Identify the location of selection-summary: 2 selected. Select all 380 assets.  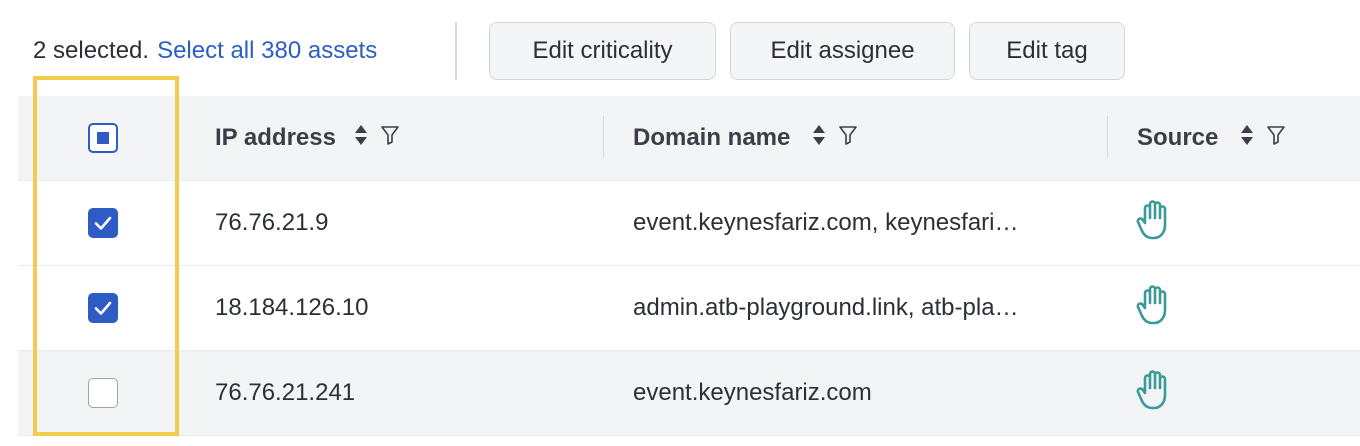
(205, 51).